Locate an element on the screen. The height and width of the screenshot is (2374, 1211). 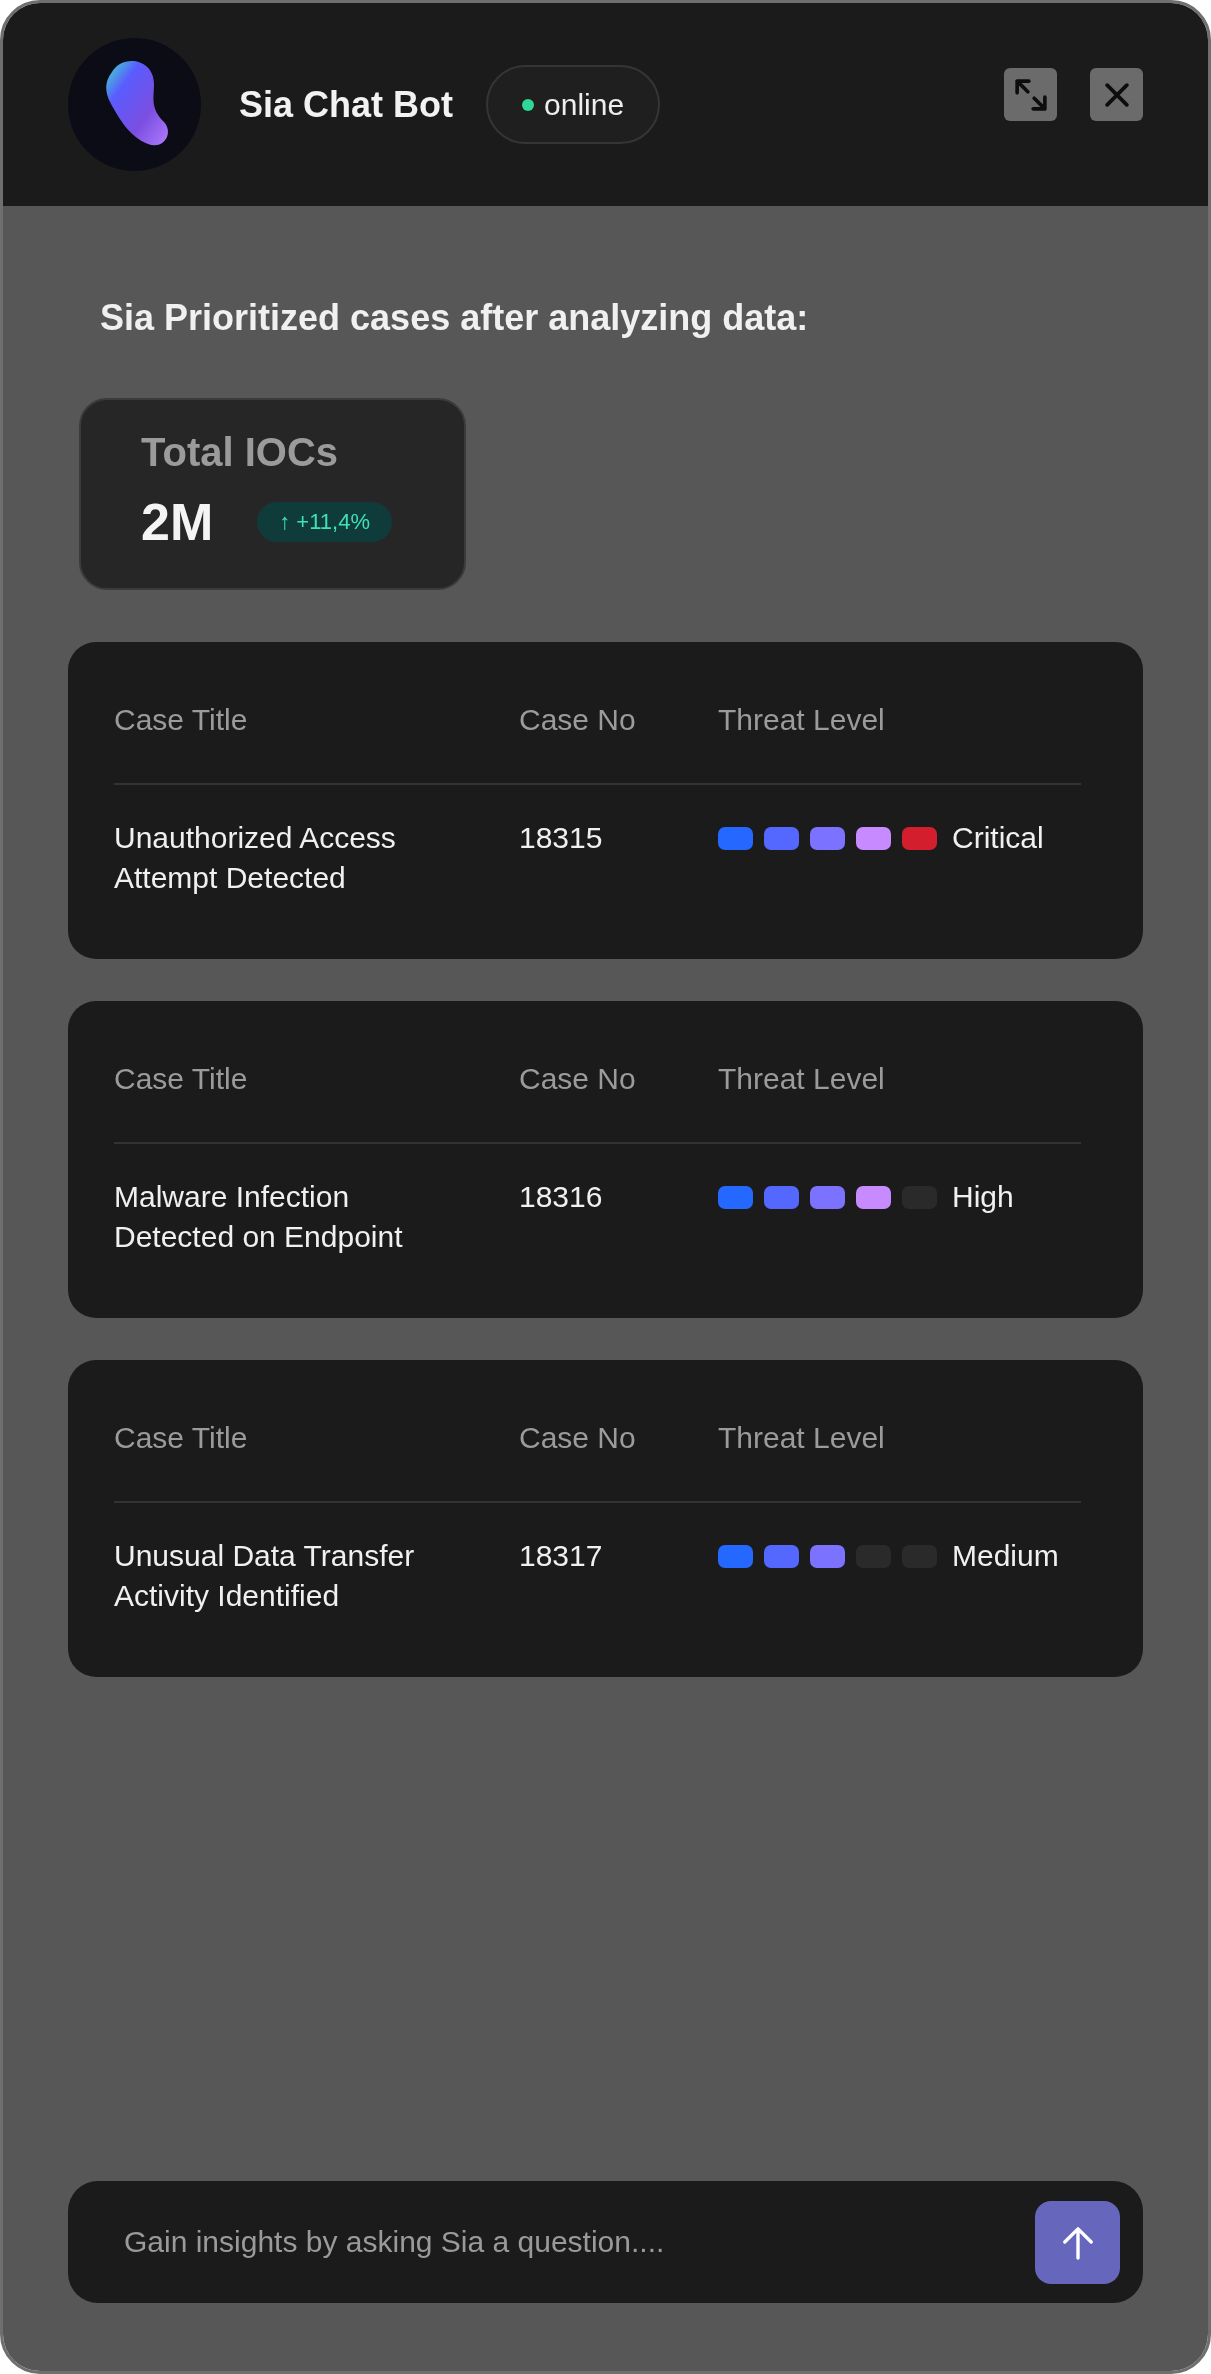
expand-icon is located at coordinates (1030, 94).